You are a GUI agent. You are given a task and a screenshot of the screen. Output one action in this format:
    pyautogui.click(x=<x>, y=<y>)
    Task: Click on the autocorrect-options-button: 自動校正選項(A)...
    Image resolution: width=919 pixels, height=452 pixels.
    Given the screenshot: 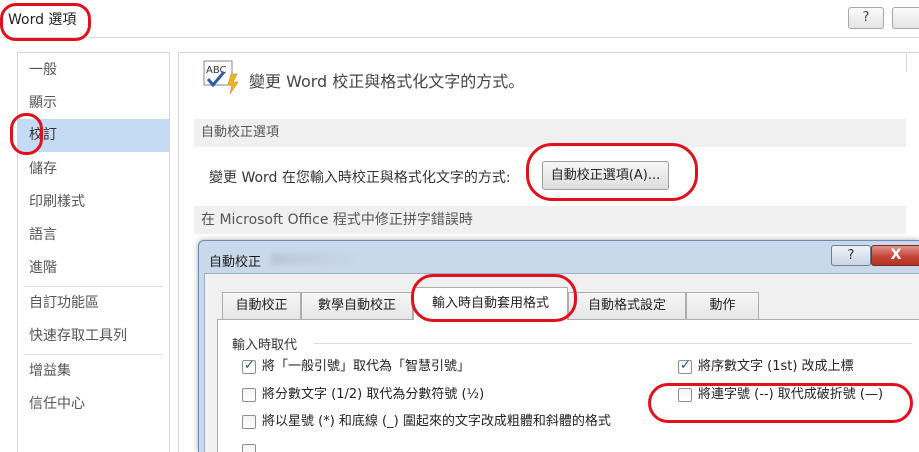 What is the action you would take?
    pyautogui.click(x=605, y=175)
    